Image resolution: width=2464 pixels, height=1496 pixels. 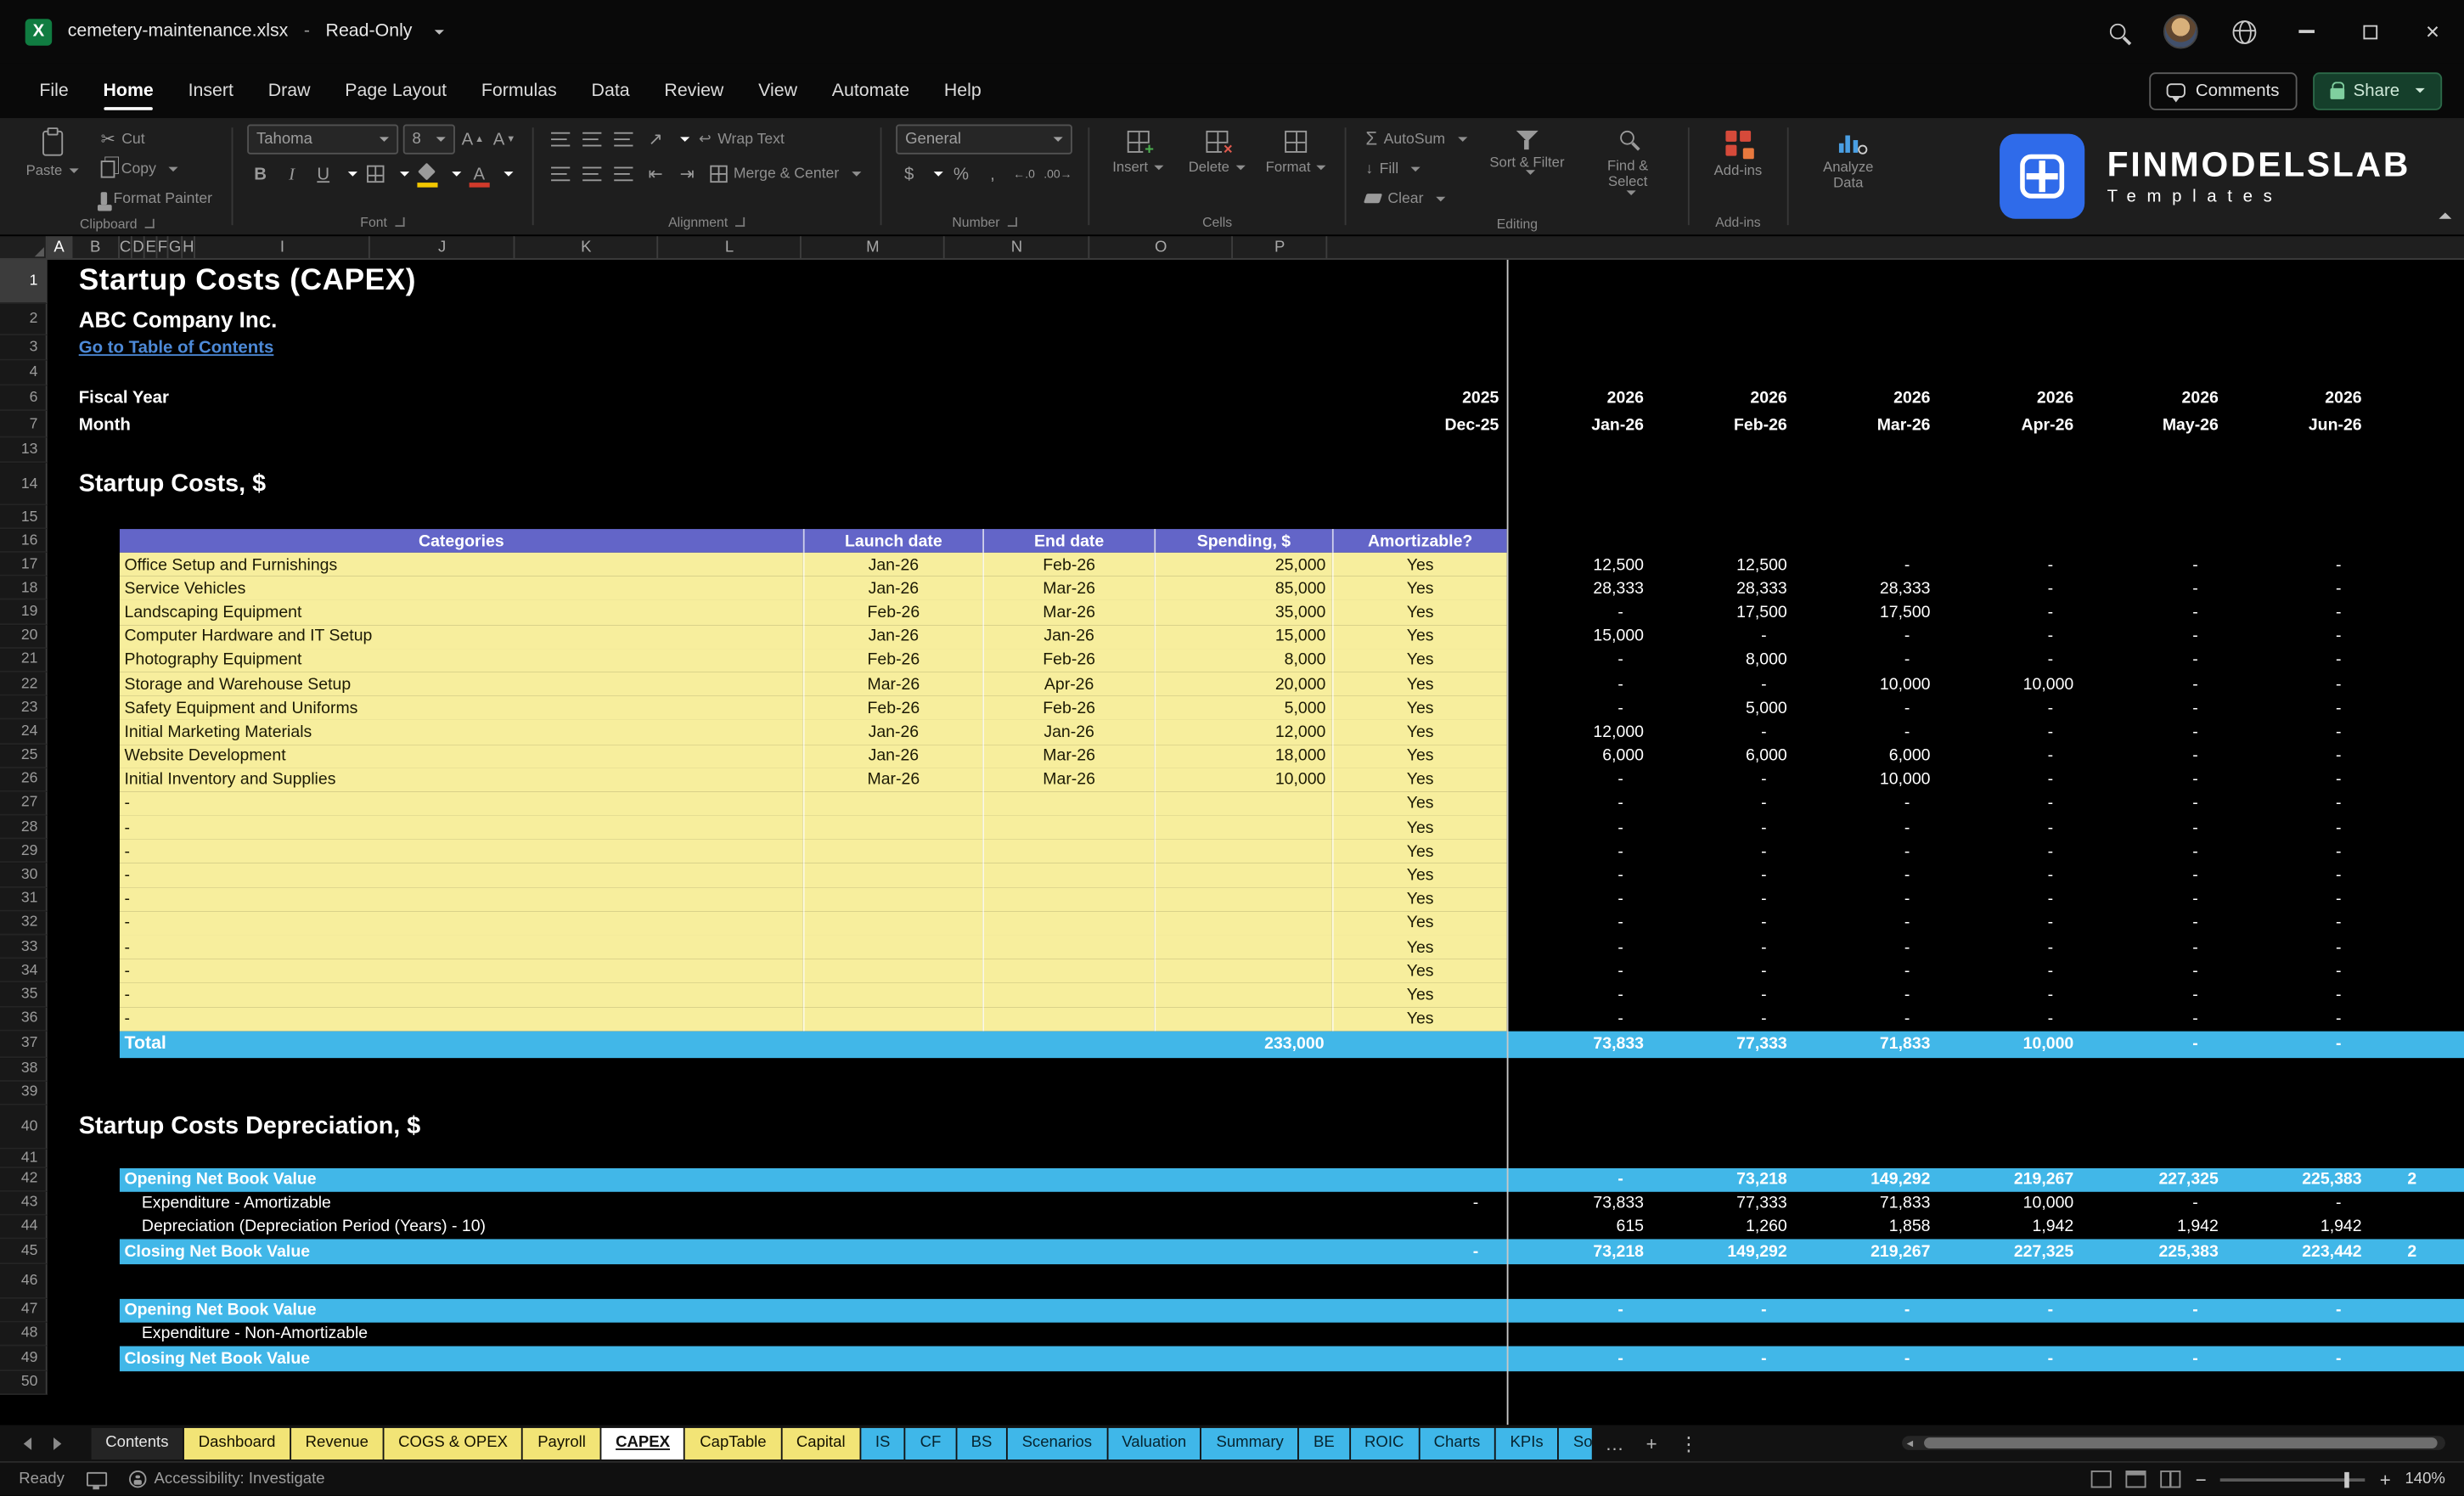 I want to click on bold-button: B, so click(x=260, y=174).